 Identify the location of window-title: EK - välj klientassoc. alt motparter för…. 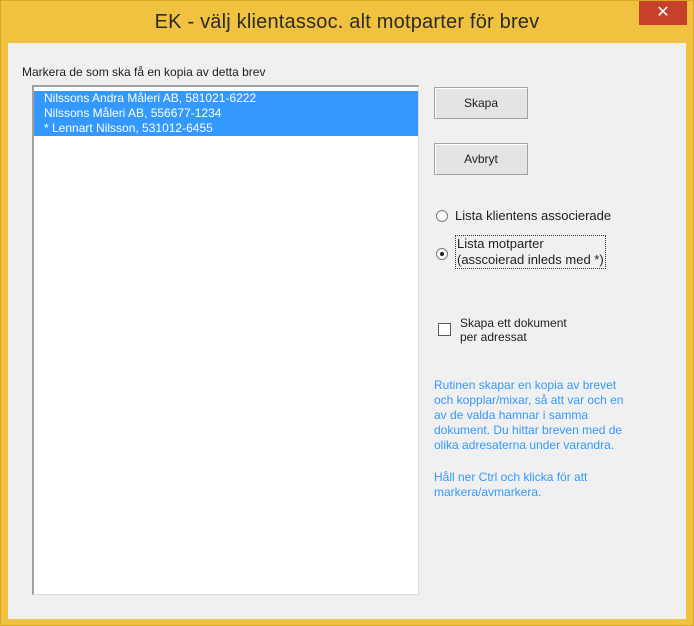
(347, 22).